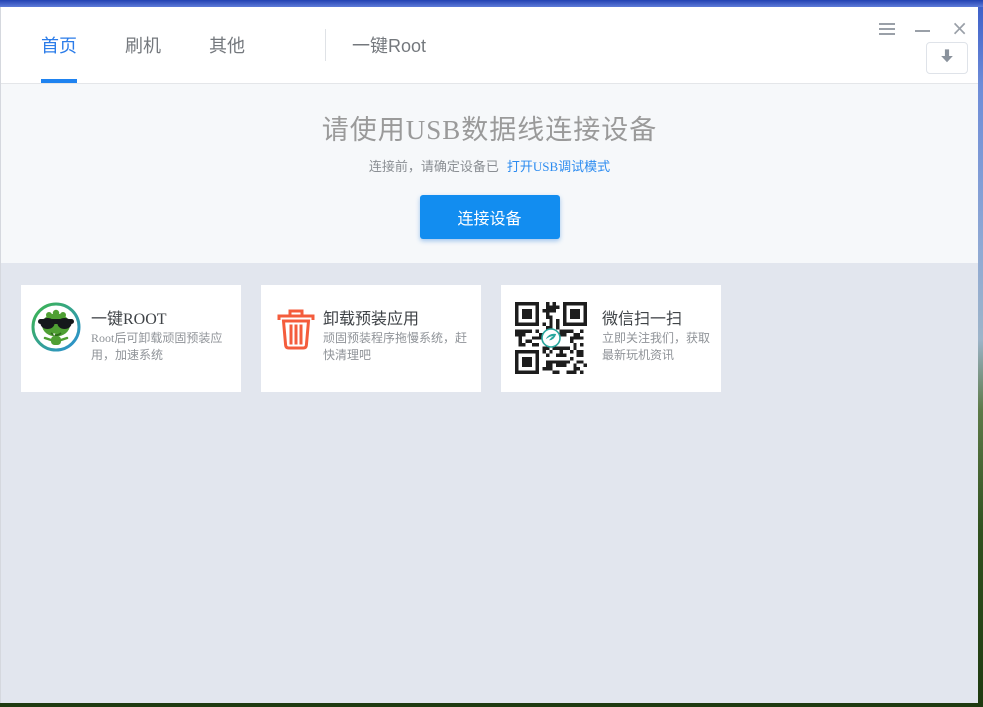  What do you see at coordinates (489, 130) in the screenshot?
I see `hero-title: 请使用USB数据线连接设备` at bounding box center [489, 130].